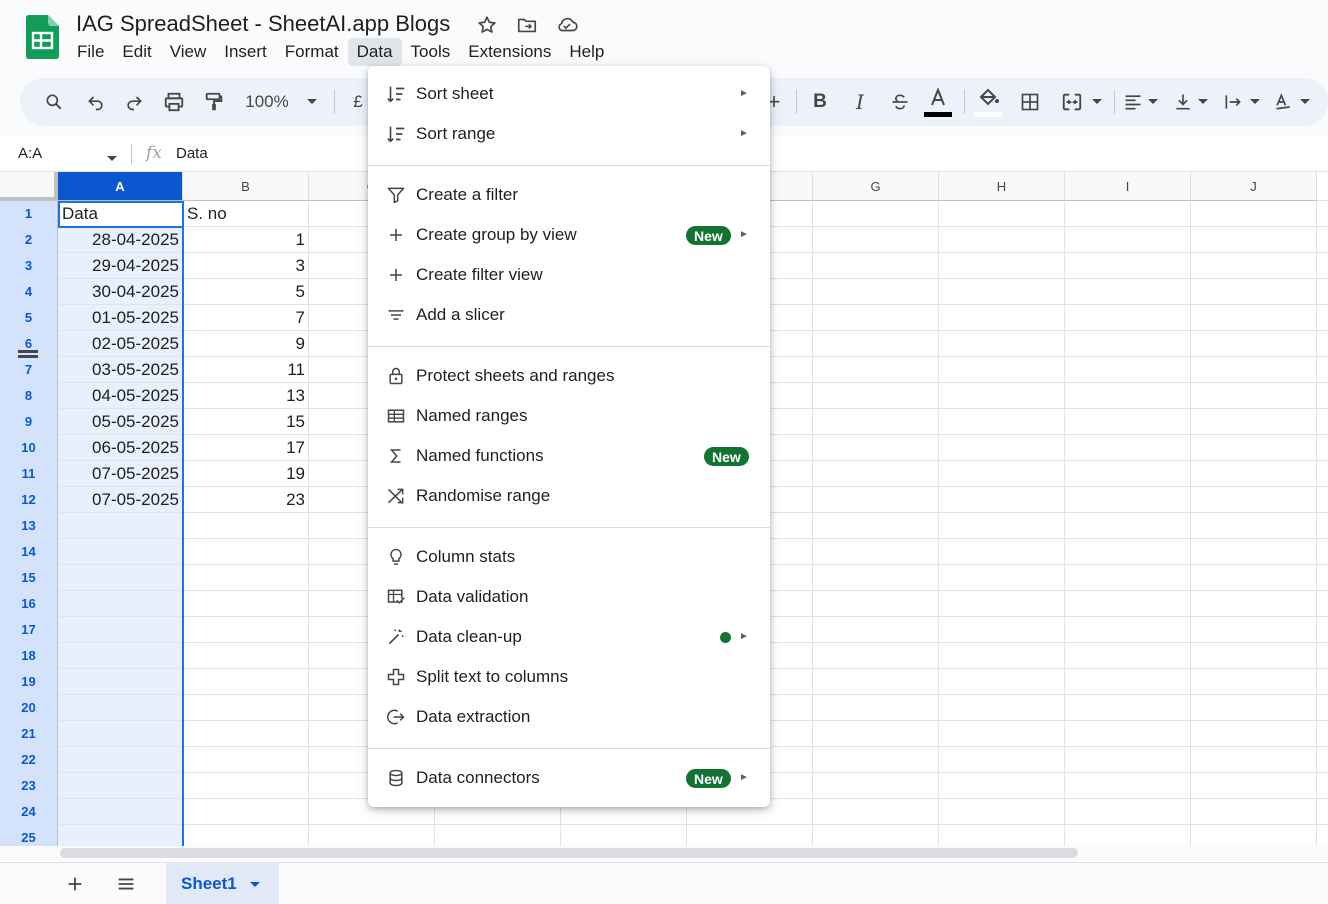 This screenshot has height=904, width=1328. I want to click on borders-icon, so click(1030, 102).